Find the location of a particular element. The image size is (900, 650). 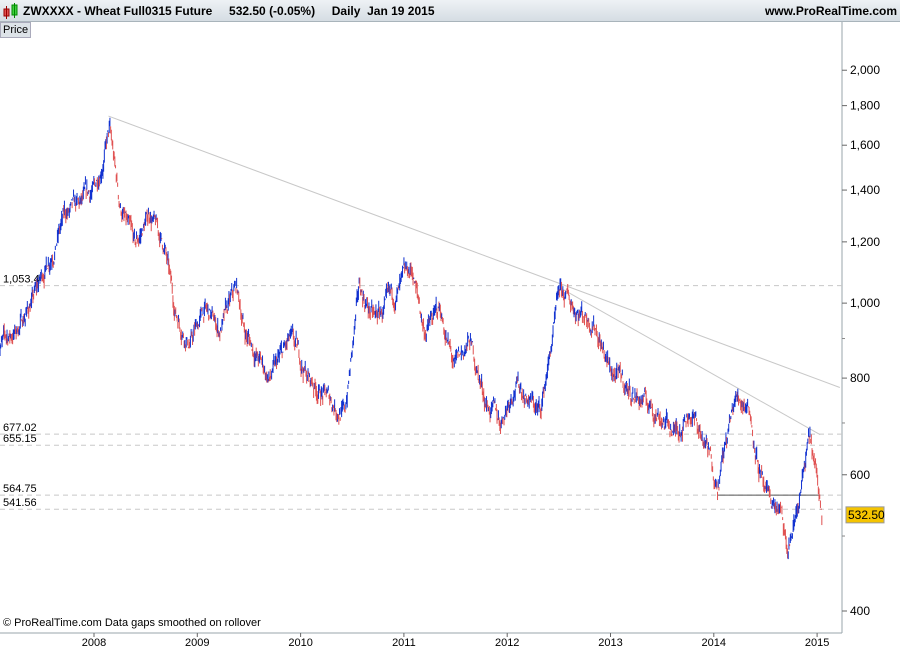

level-label: 564.75 is located at coordinates (20, 489).